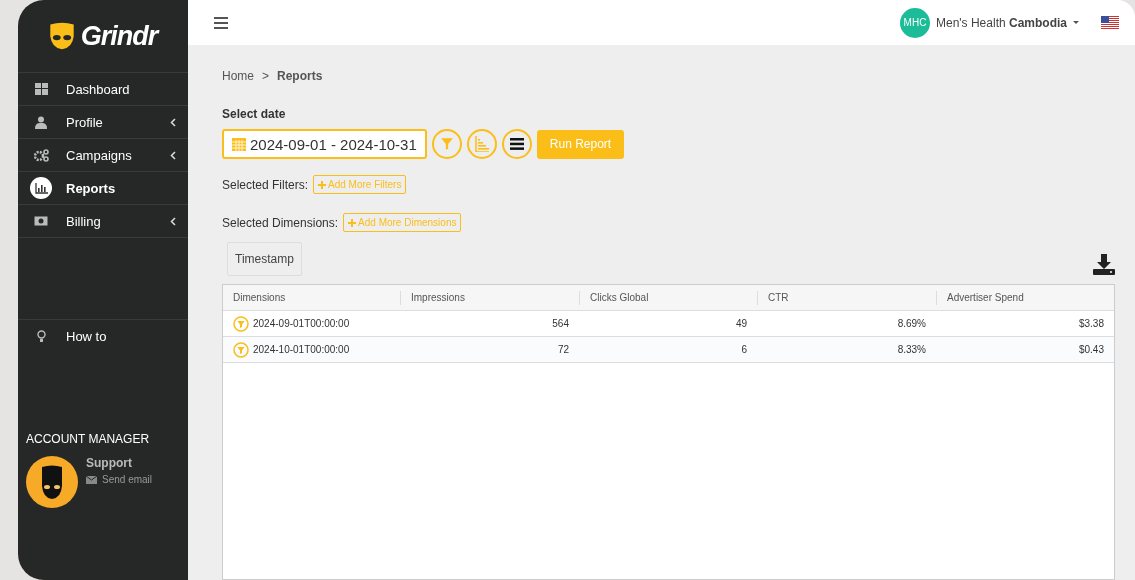 This screenshot has width=1135, height=580. What do you see at coordinates (1104, 265) in the screenshot?
I see `download-icon` at bounding box center [1104, 265].